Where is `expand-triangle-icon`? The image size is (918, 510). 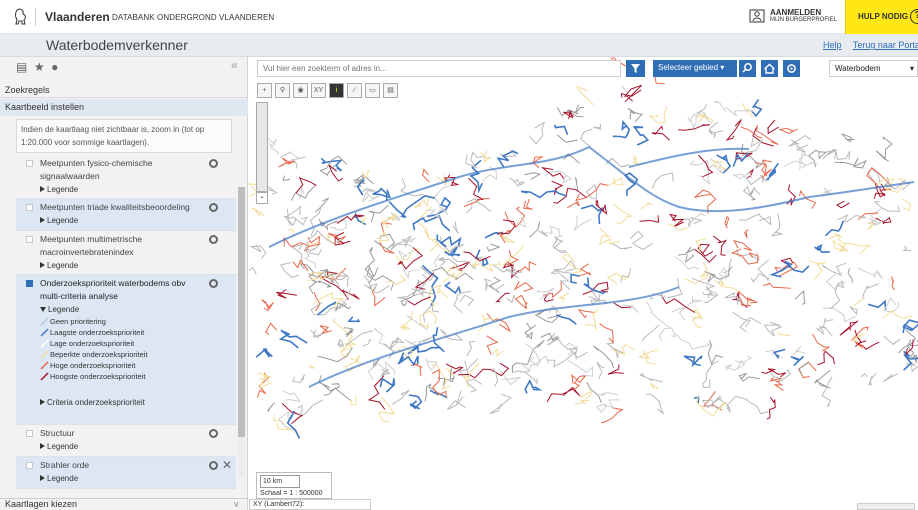 expand-triangle-icon is located at coordinates (42, 478).